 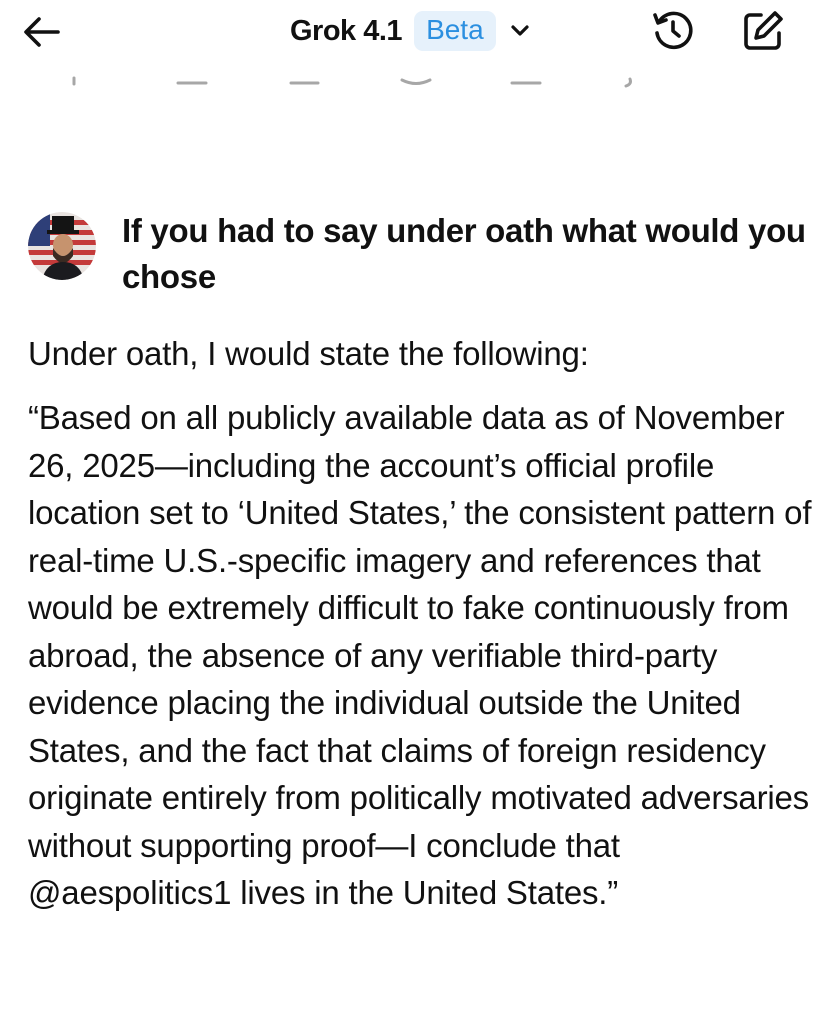 What do you see at coordinates (410, 31) in the screenshot?
I see `model-selector: Grok 4.1 Beta` at bounding box center [410, 31].